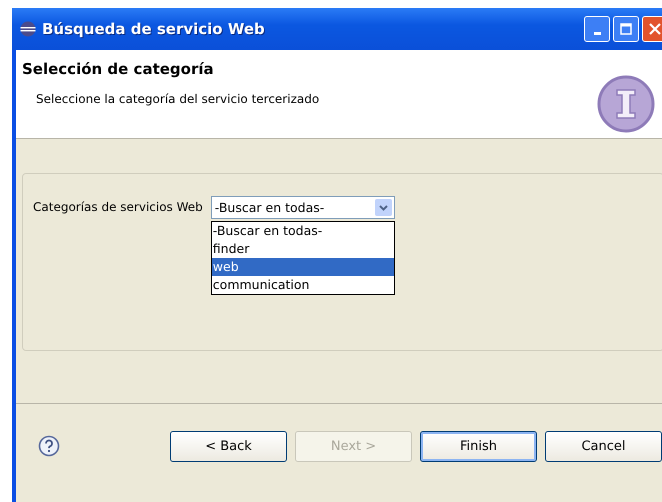  I want to click on category-dropdown: -Buscar en todas-, so click(302, 207).